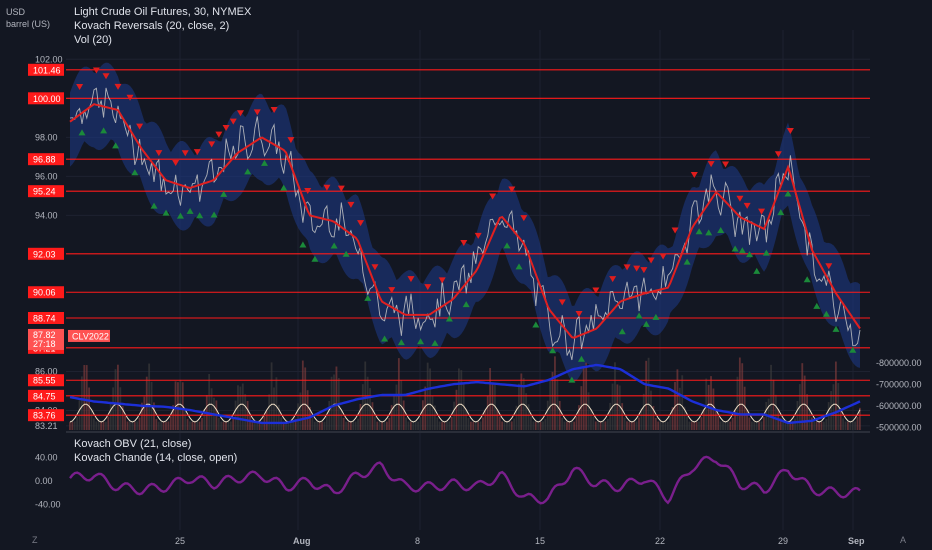  I want to click on bar-countdown: 27:18, so click(44, 344).